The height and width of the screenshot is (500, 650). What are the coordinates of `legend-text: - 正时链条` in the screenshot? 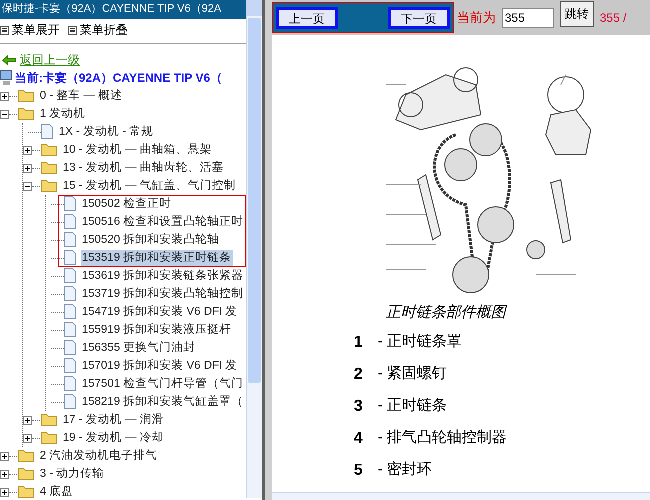 It's located at (413, 406).